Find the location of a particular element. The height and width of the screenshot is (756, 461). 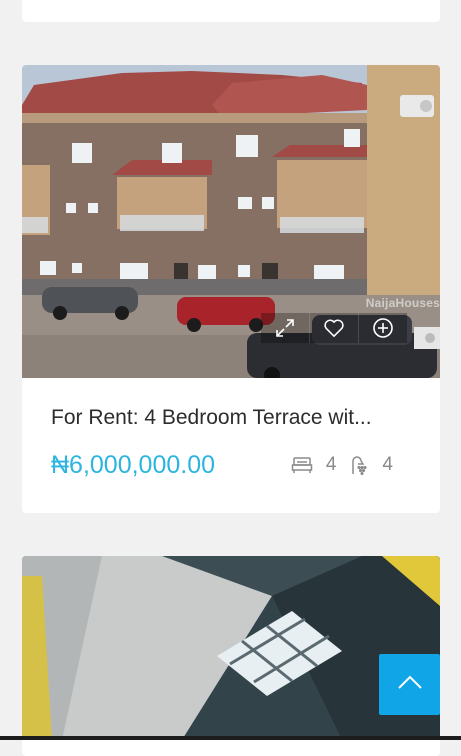

bedrooms-count: 4 is located at coordinates (331, 464).